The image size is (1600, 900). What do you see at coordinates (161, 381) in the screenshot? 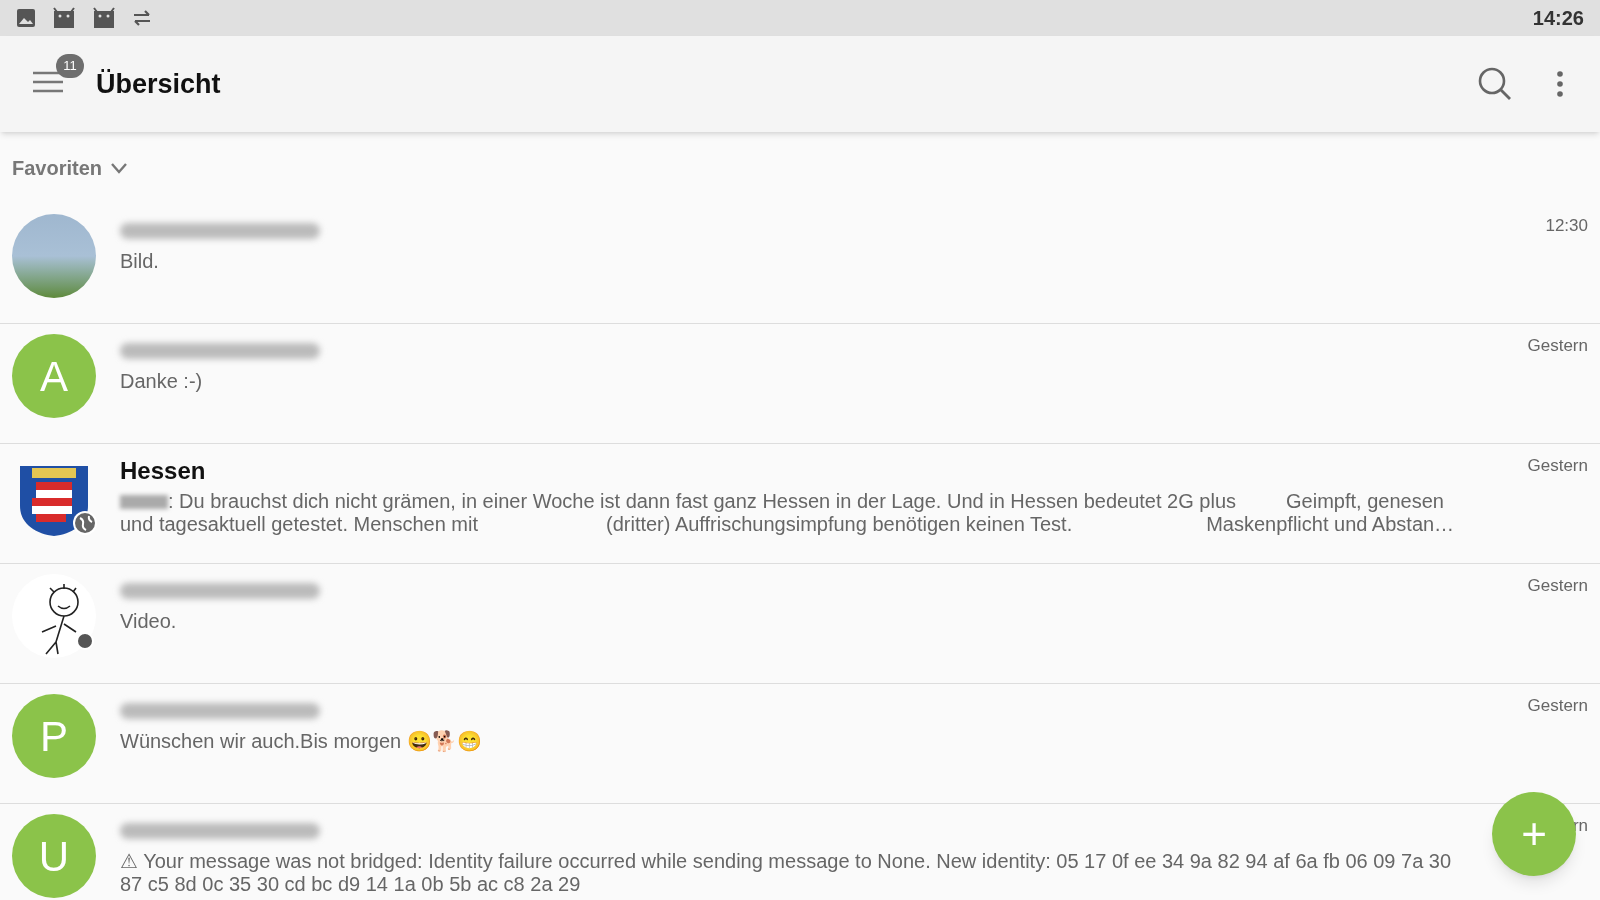
I see `message-text: Danke :-)` at bounding box center [161, 381].